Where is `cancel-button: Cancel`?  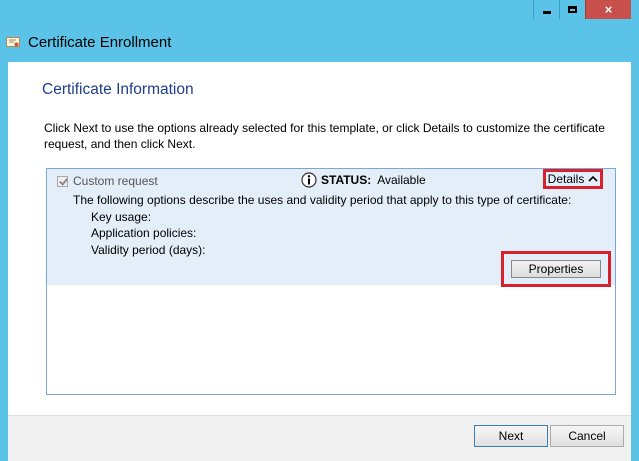
cancel-button: Cancel is located at coordinates (587, 436).